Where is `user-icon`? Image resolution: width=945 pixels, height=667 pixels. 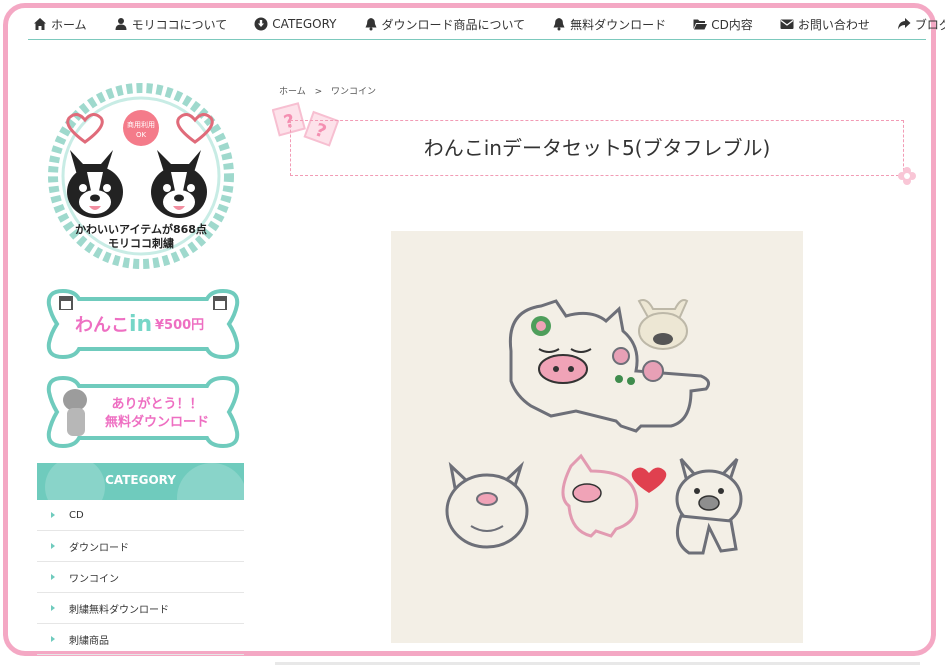
user-icon is located at coordinates (121, 24).